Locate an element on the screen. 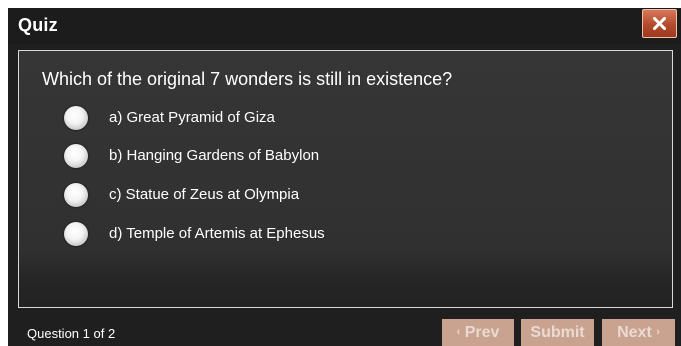 This screenshot has width=681, height=346. option-label: b) Hanging Gardens of Babylon is located at coordinates (214, 155).